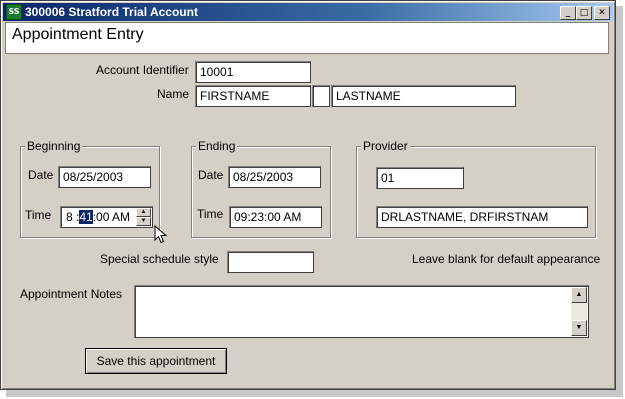 The width and height of the screenshot is (625, 399). What do you see at coordinates (143, 221) in the screenshot?
I see `spin-down-icon: ▼` at bounding box center [143, 221].